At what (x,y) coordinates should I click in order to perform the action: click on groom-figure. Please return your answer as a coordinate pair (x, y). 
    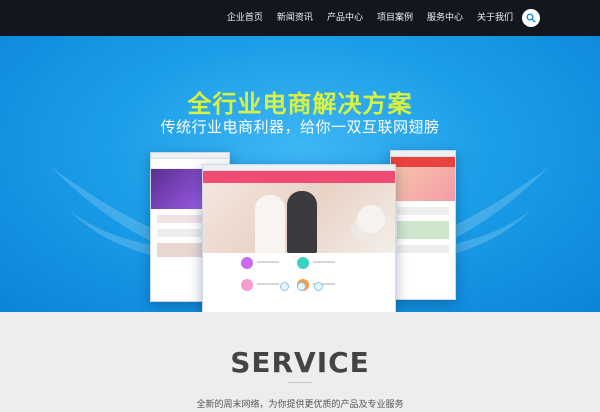
    Looking at the image, I should click on (302, 222).